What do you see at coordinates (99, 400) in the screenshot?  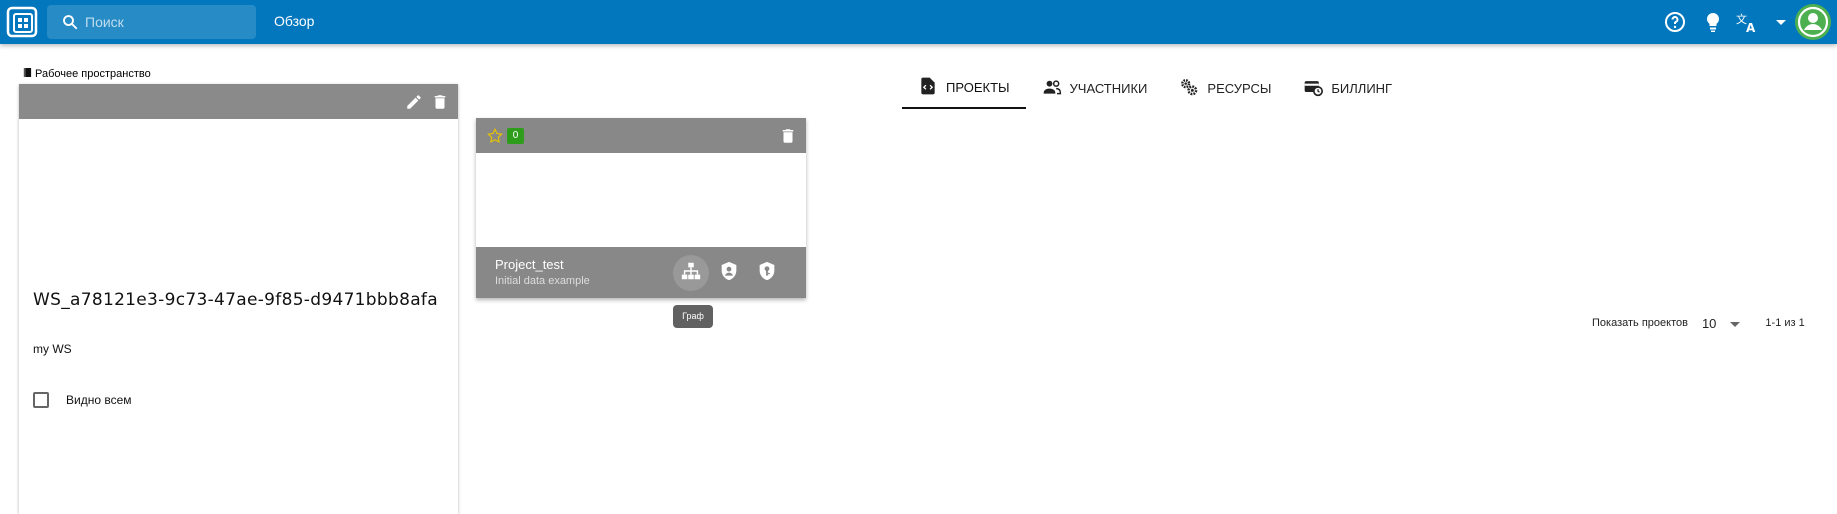 I see `visible-to-all-label: Видно всем` at bounding box center [99, 400].